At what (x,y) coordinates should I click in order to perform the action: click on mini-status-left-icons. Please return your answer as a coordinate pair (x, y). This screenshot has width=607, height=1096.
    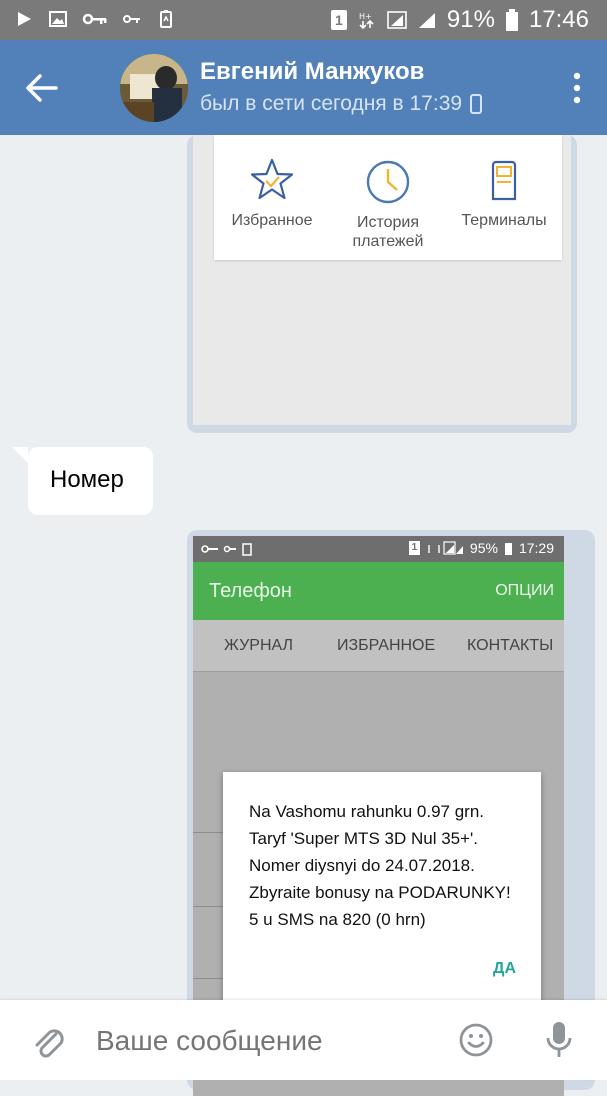
    Looking at the image, I should click on (226, 549).